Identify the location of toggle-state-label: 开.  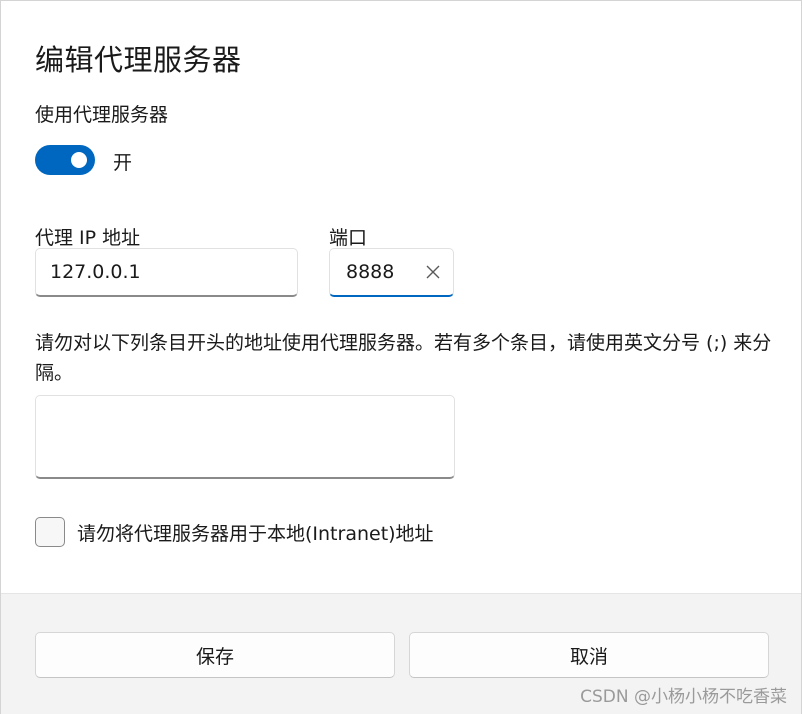
(123, 163).